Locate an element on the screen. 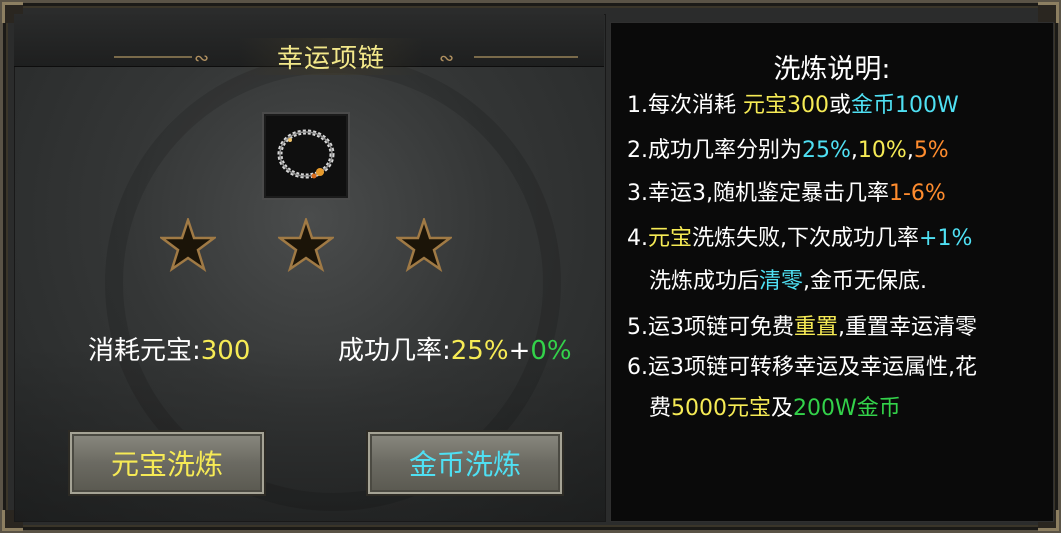  rule-highlight: +1% is located at coordinates (946, 238).